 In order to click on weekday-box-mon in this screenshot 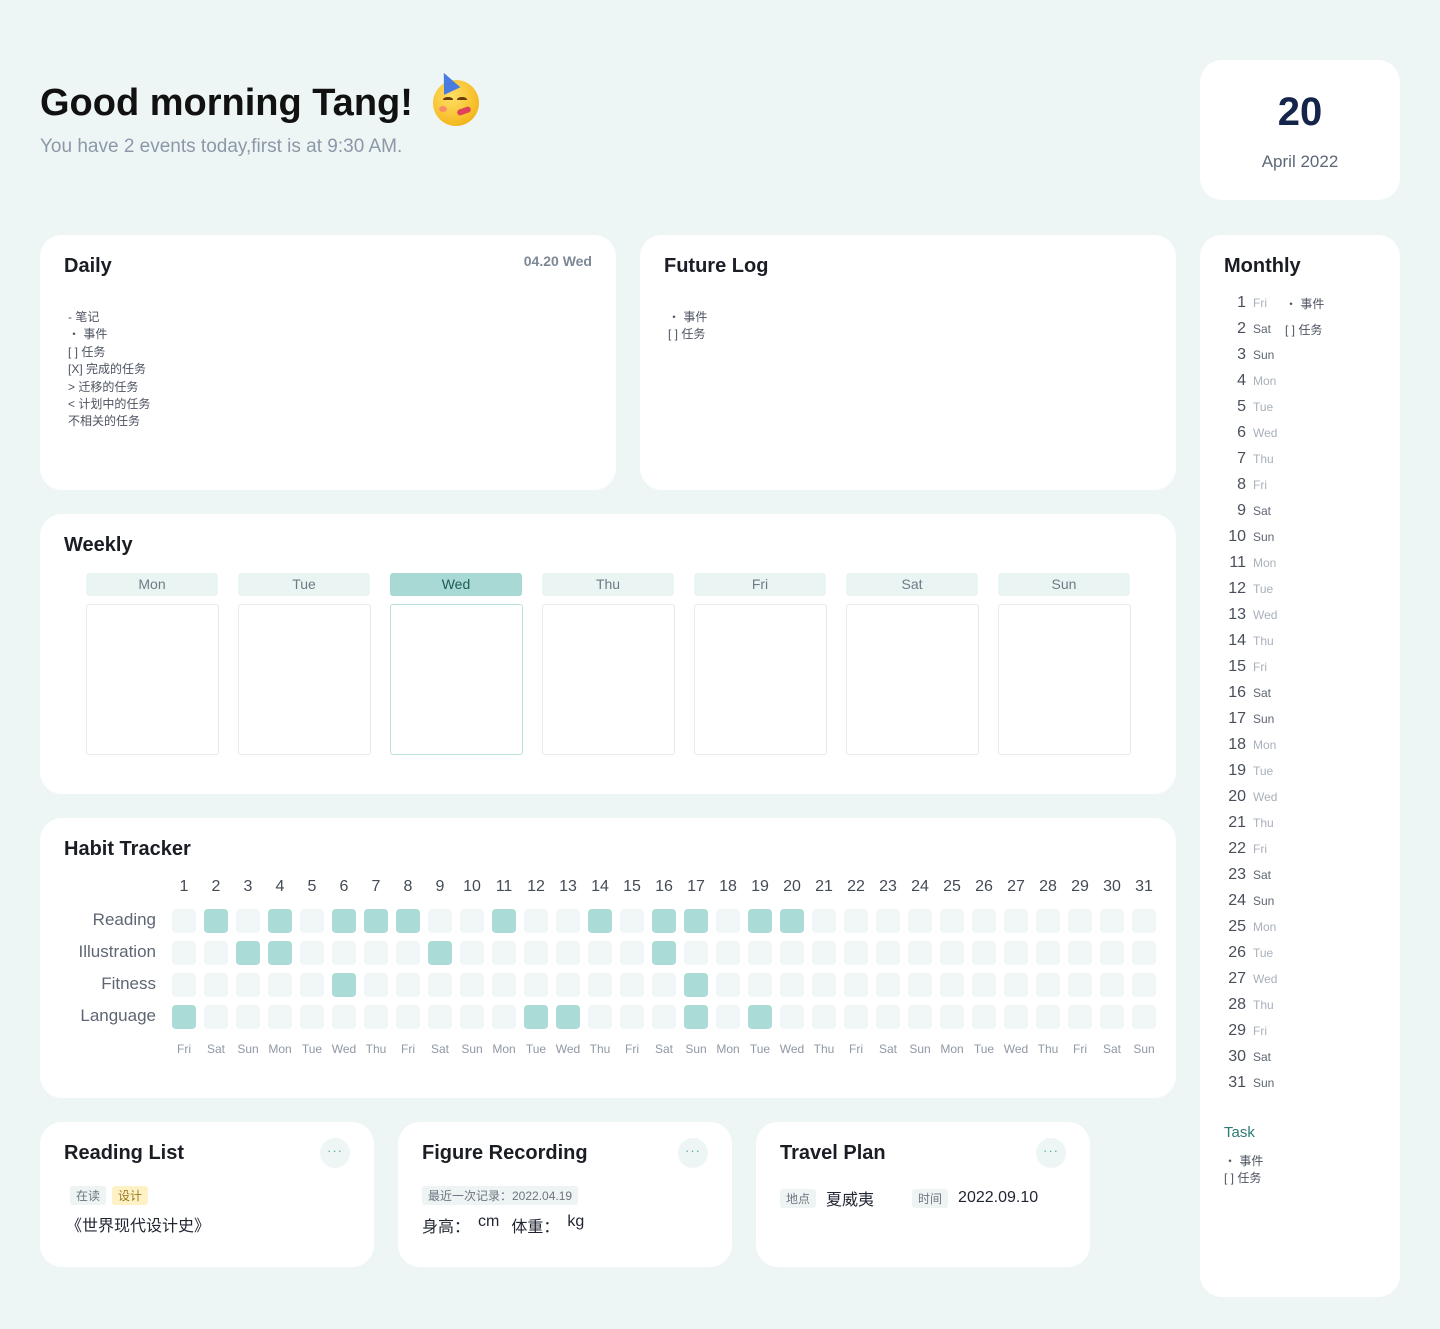, I will do `click(152, 679)`.